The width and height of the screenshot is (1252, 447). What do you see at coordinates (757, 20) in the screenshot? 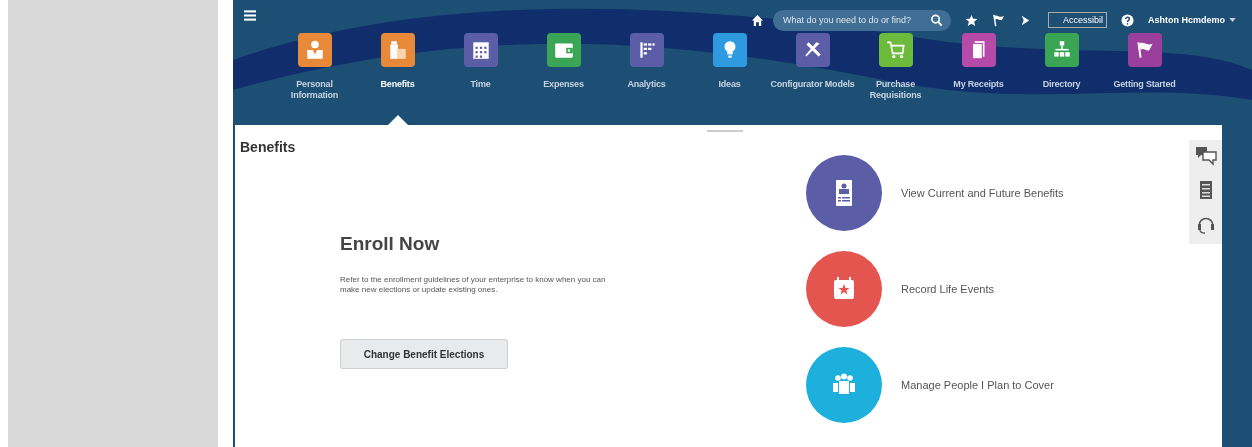
I see `home-icon` at bounding box center [757, 20].